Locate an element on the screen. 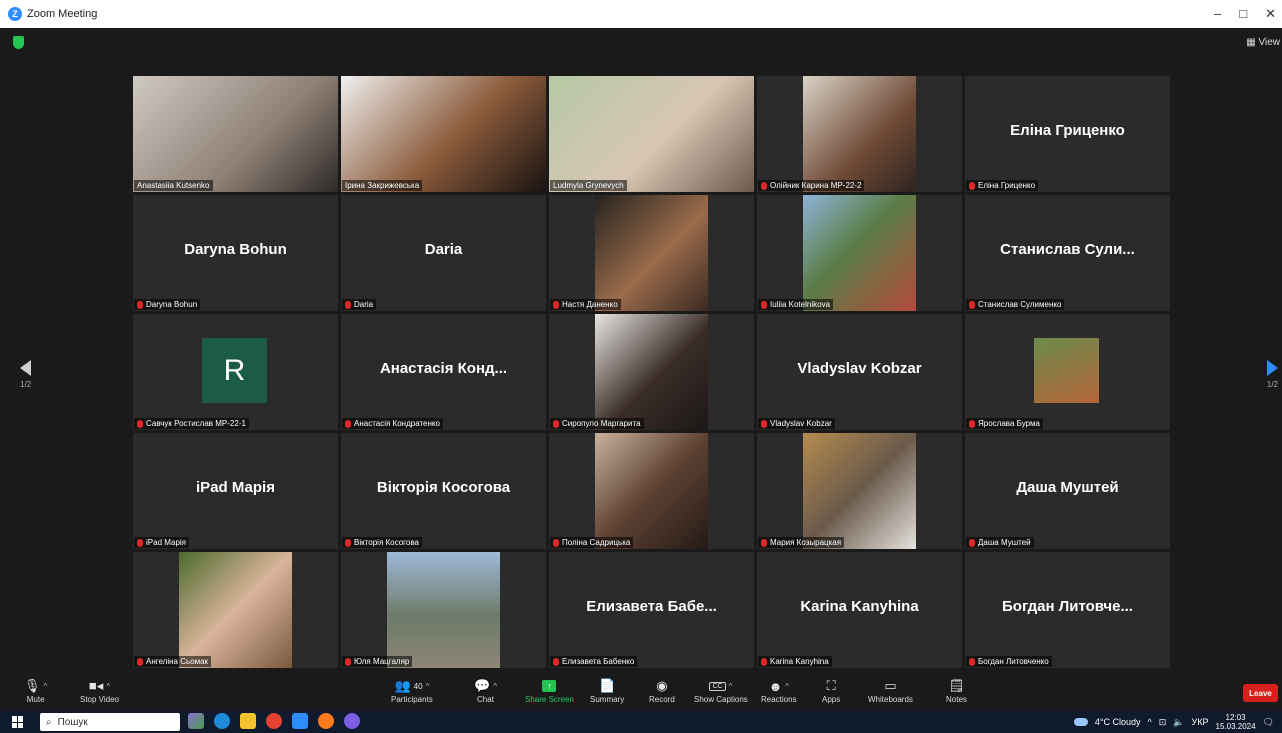 This screenshot has height=733, width=1282. participant-tile: Daryna Bohun Daryna Bohun is located at coordinates (235, 253).